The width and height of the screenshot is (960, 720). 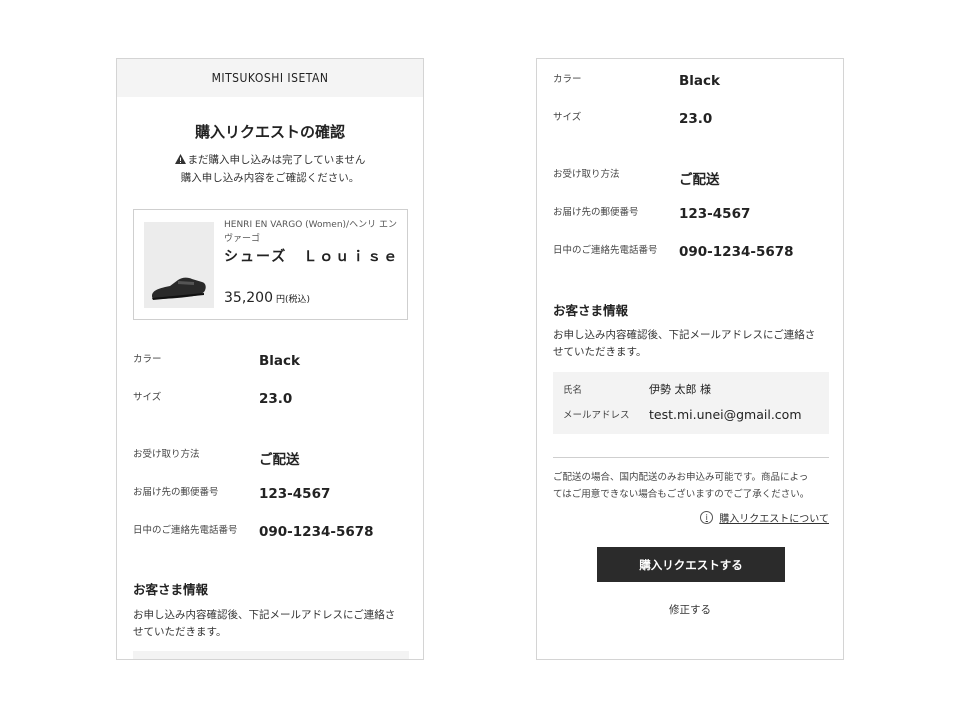 I want to click on notice-line-1: まだ購入申し込みは完了していません, so click(x=276, y=160).